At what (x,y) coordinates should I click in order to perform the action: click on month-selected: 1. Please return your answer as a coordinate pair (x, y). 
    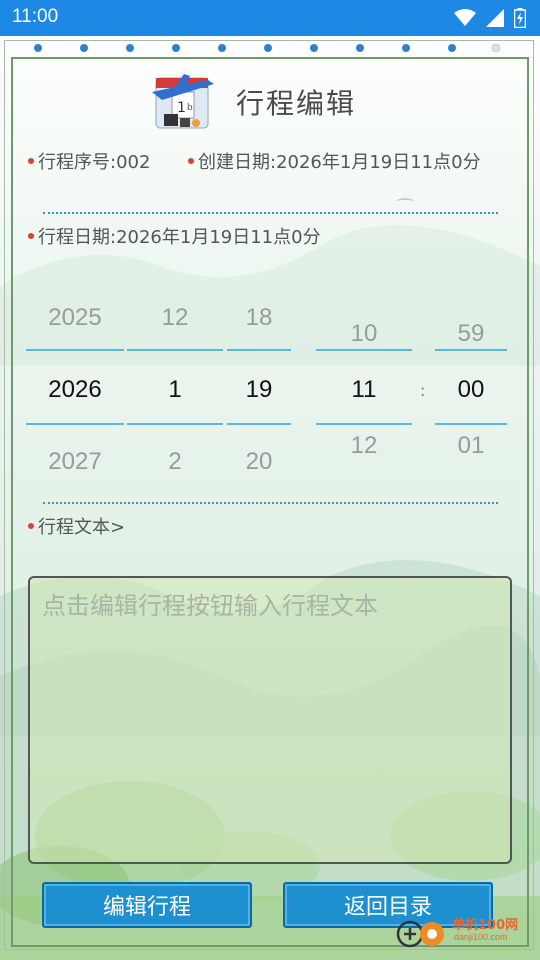
    Looking at the image, I should click on (175, 390).